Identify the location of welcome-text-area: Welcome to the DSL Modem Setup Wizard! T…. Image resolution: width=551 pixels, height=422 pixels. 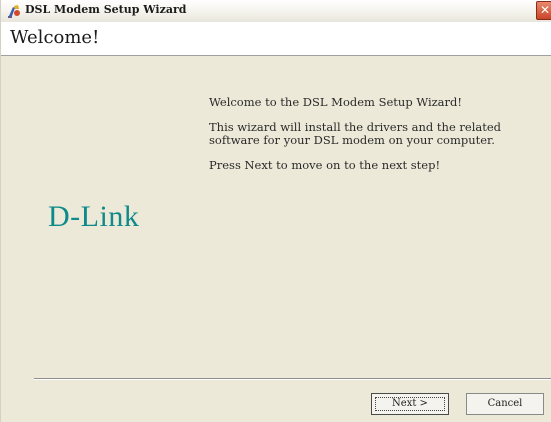
(380, 140).